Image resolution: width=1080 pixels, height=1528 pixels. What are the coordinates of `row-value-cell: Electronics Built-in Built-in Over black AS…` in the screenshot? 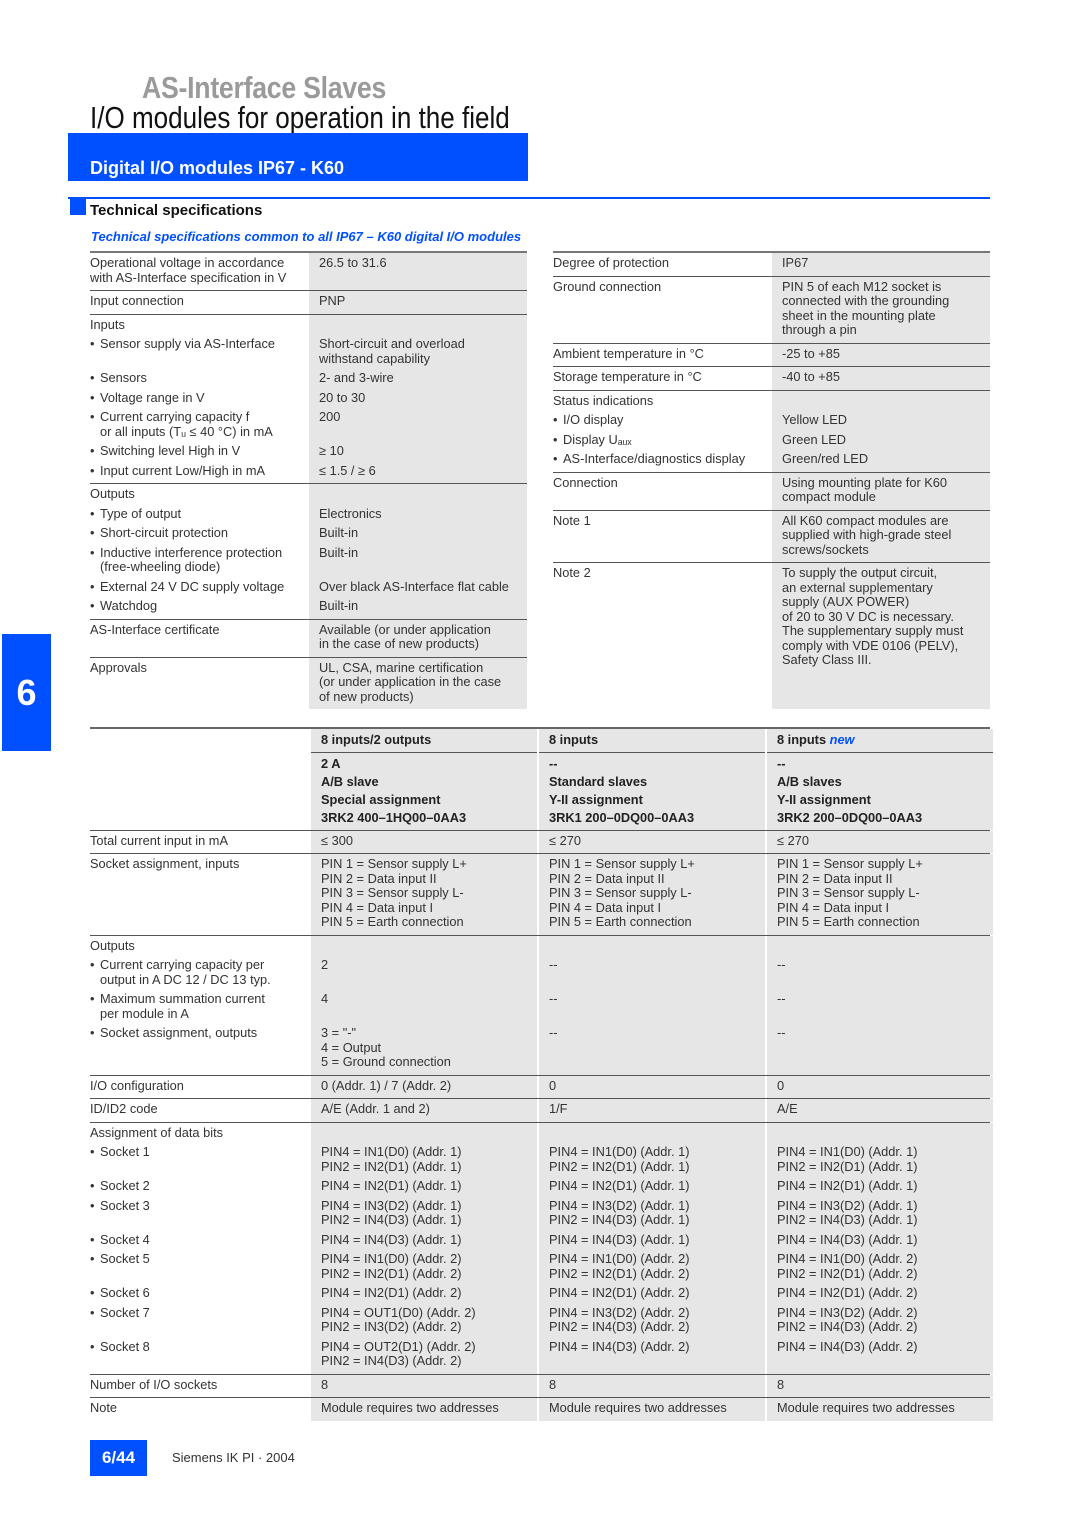 It's located at (418, 551).